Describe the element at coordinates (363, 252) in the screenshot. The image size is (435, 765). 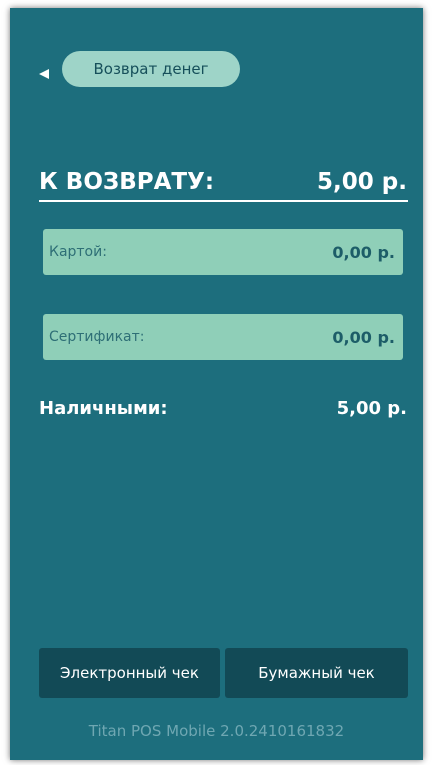
I see `card-payment-value: 0,00 р.` at that location.